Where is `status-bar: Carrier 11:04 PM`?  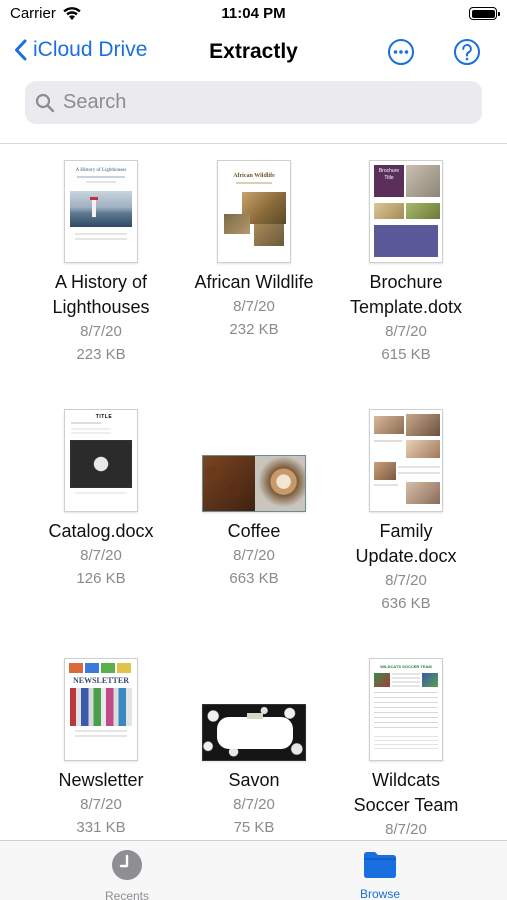
status-bar: Carrier 11:04 PM is located at coordinates (253, 14).